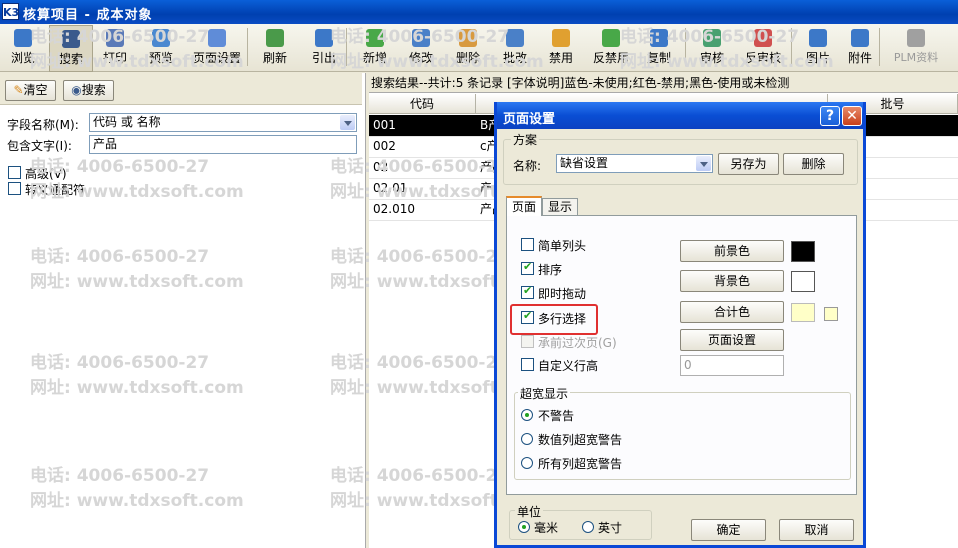  I want to click on toolbar-binoculars-button: 搜索, so click(71, 48).